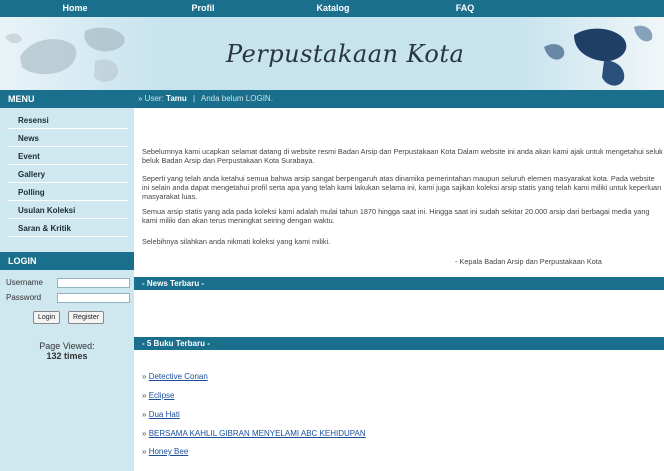 The image size is (664, 471). I want to click on menu-item-polling: Polling, so click(68, 192).